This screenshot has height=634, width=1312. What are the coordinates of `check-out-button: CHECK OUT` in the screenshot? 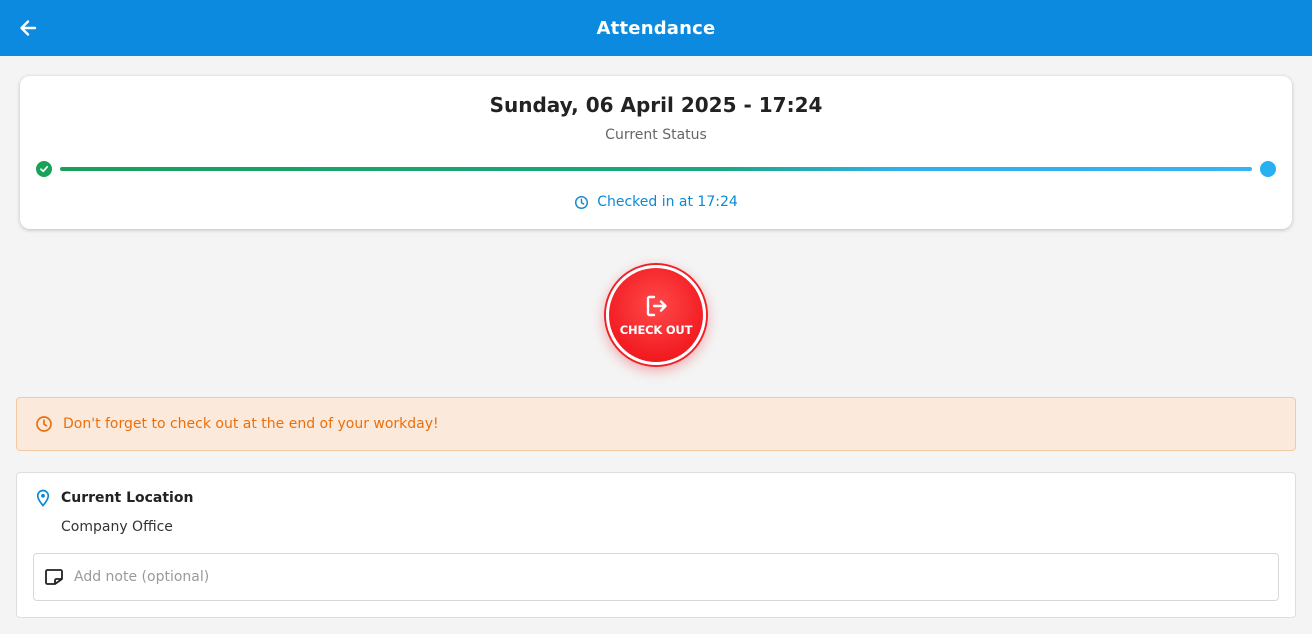 It's located at (656, 315).